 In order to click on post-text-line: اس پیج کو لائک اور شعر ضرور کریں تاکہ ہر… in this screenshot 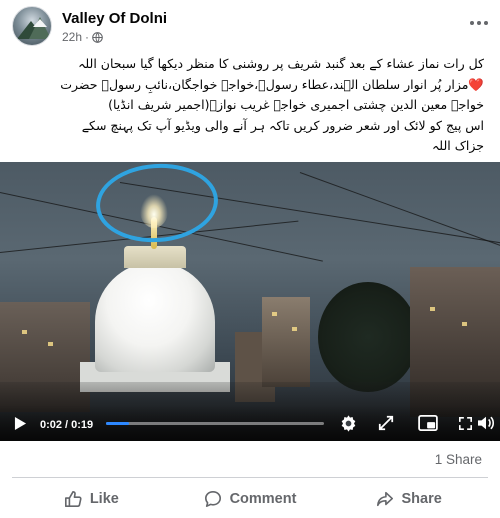, I will do `click(282, 125)`.